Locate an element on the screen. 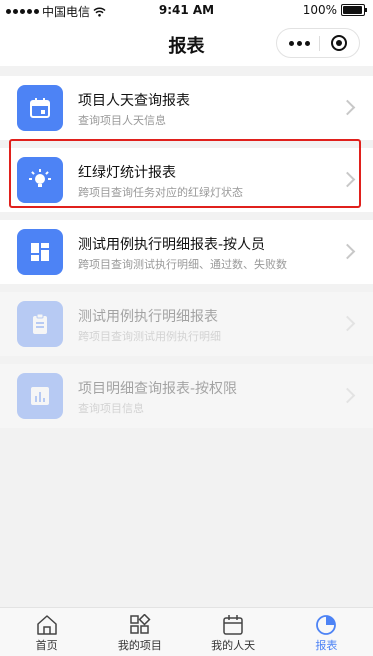  miniprogram-capsule is located at coordinates (318, 43).